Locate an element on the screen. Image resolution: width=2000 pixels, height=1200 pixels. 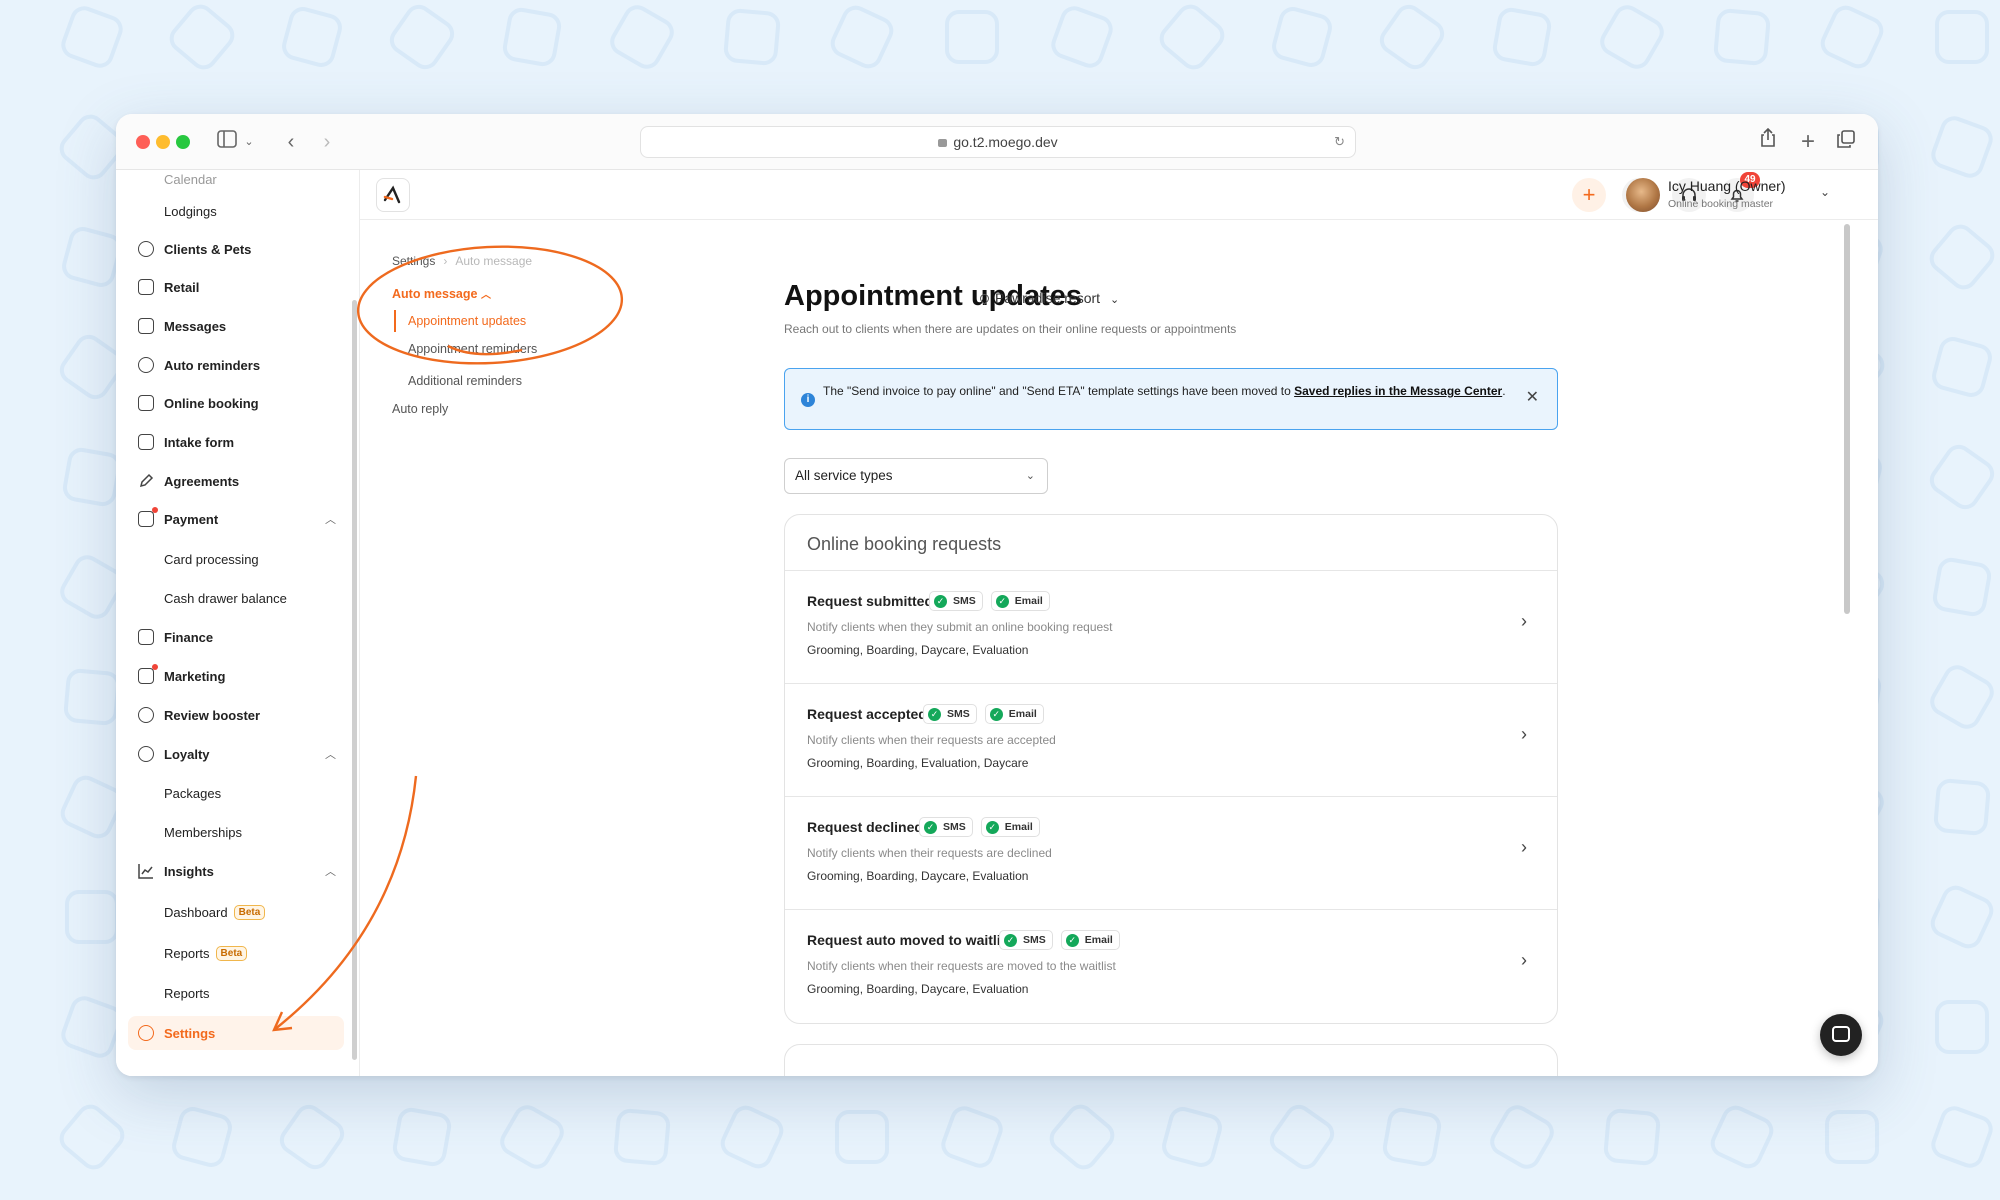
sidebar-item-packages: Packages is located at coordinates (236, 793).